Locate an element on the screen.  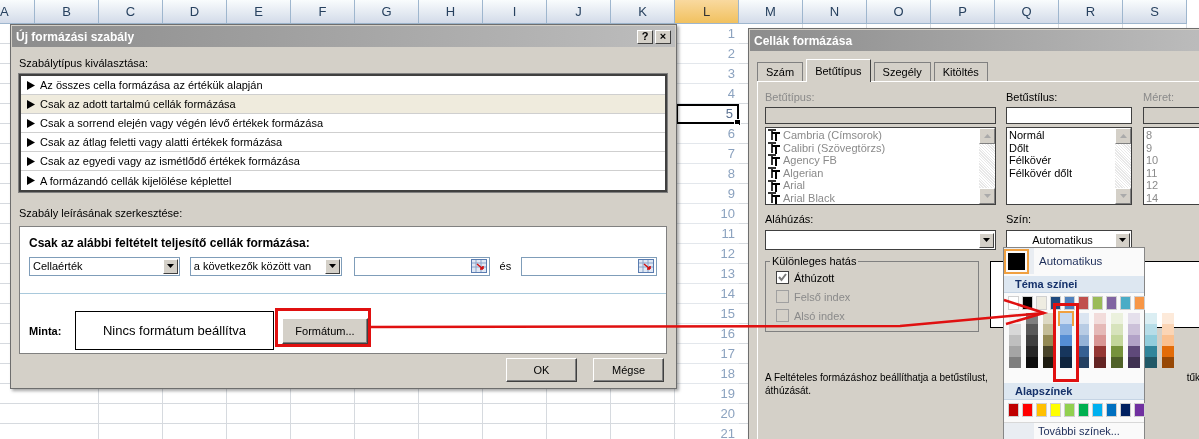
column-header: F is located at coordinates (323, 12).